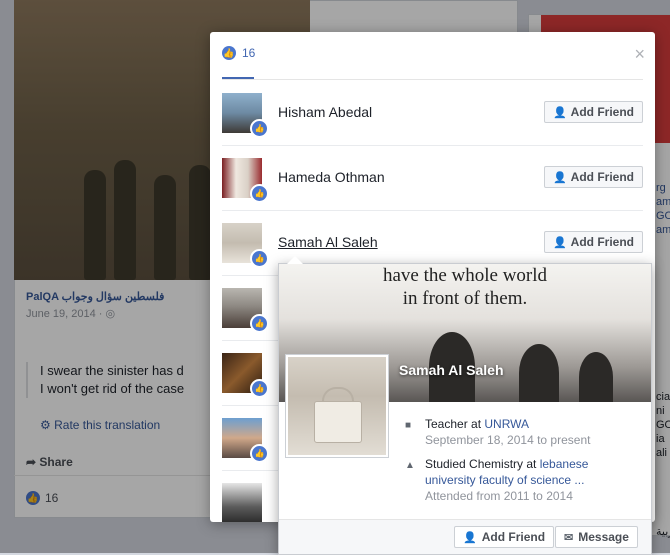 This screenshot has width=670, height=555. What do you see at coordinates (328, 242) in the screenshot?
I see `person-name: Samah Al Saleh` at bounding box center [328, 242].